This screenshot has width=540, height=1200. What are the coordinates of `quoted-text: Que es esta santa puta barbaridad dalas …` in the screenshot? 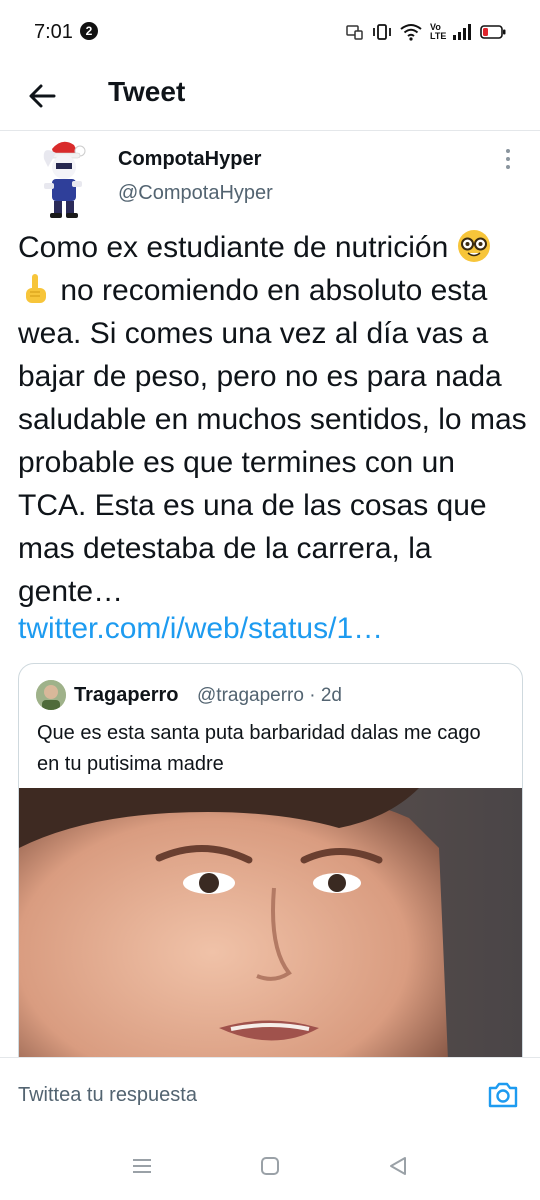 It's located at (259, 748).